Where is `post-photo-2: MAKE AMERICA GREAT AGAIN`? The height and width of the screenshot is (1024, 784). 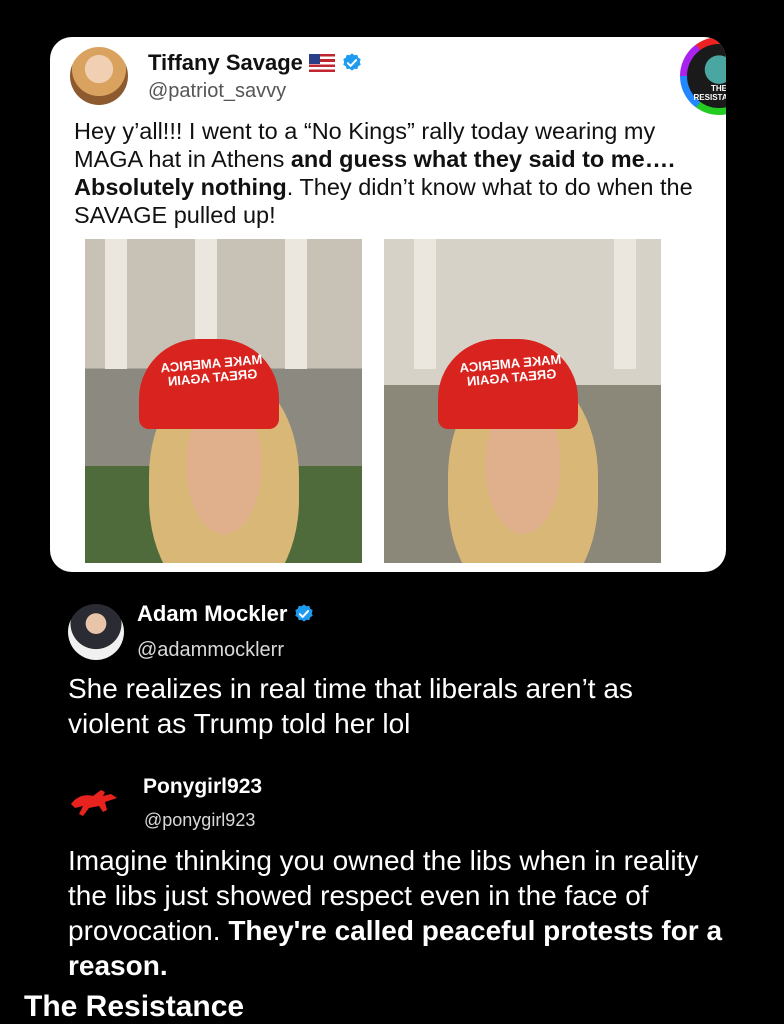
post-photo-2: MAKE AMERICA GREAT AGAIN is located at coordinates (522, 401).